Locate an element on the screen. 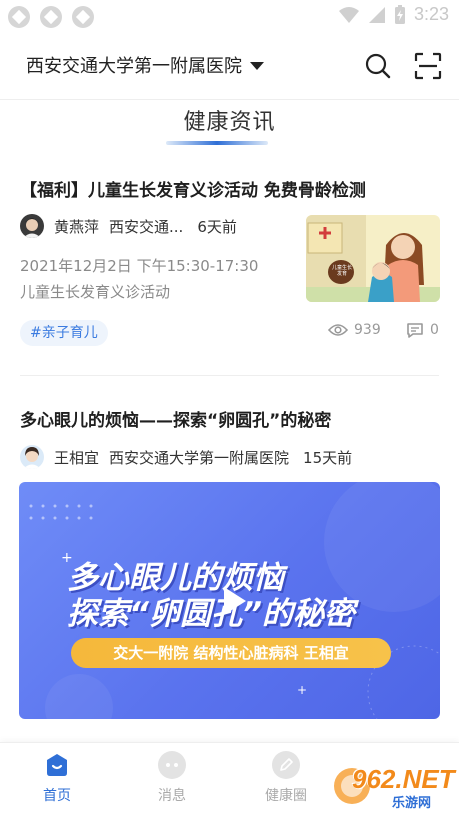 The height and width of the screenshot is (816, 459). play-icon is located at coordinates (233, 601).